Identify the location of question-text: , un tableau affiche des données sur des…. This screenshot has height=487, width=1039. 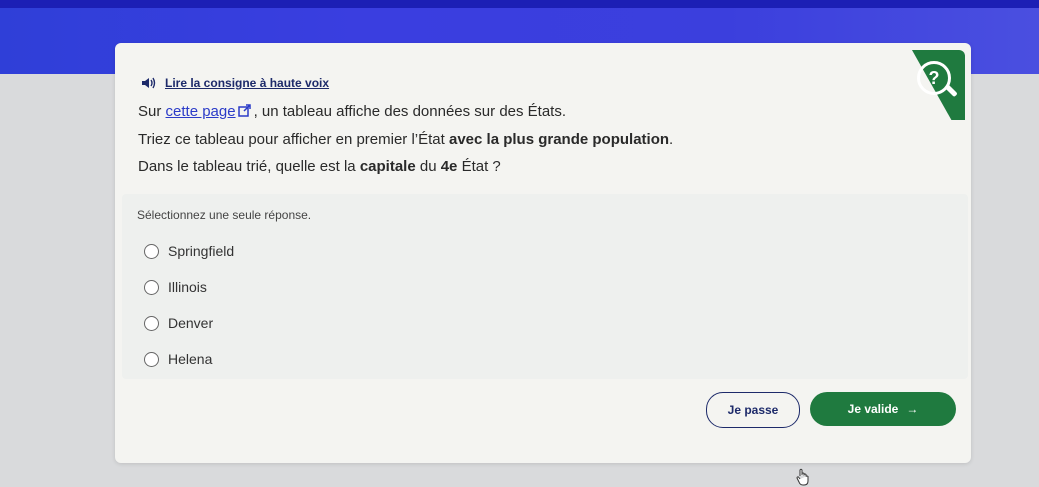
(410, 111).